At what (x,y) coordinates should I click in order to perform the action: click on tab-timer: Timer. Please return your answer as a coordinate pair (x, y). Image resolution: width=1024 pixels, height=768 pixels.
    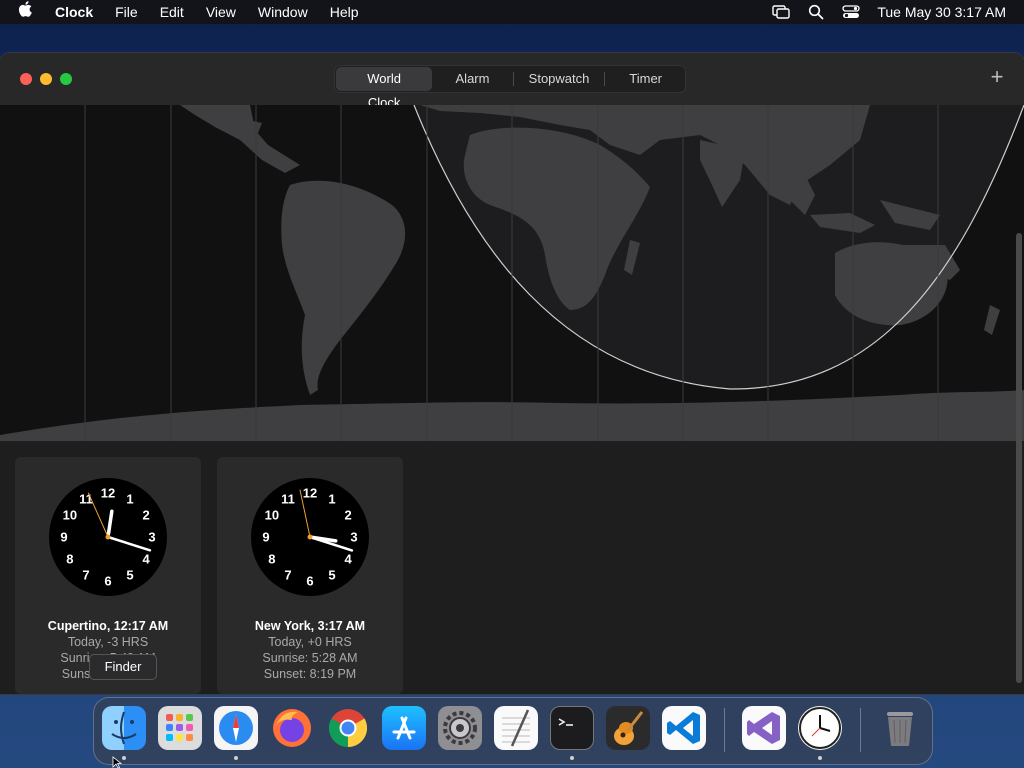
    Looking at the image, I should click on (645, 79).